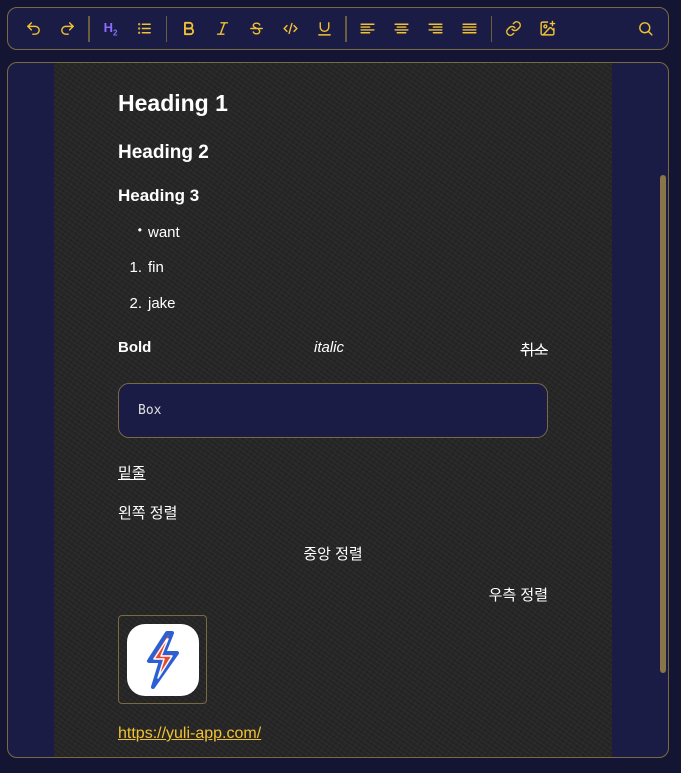 This screenshot has height=773, width=681. I want to click on align-center-icon, so click(401, 28).